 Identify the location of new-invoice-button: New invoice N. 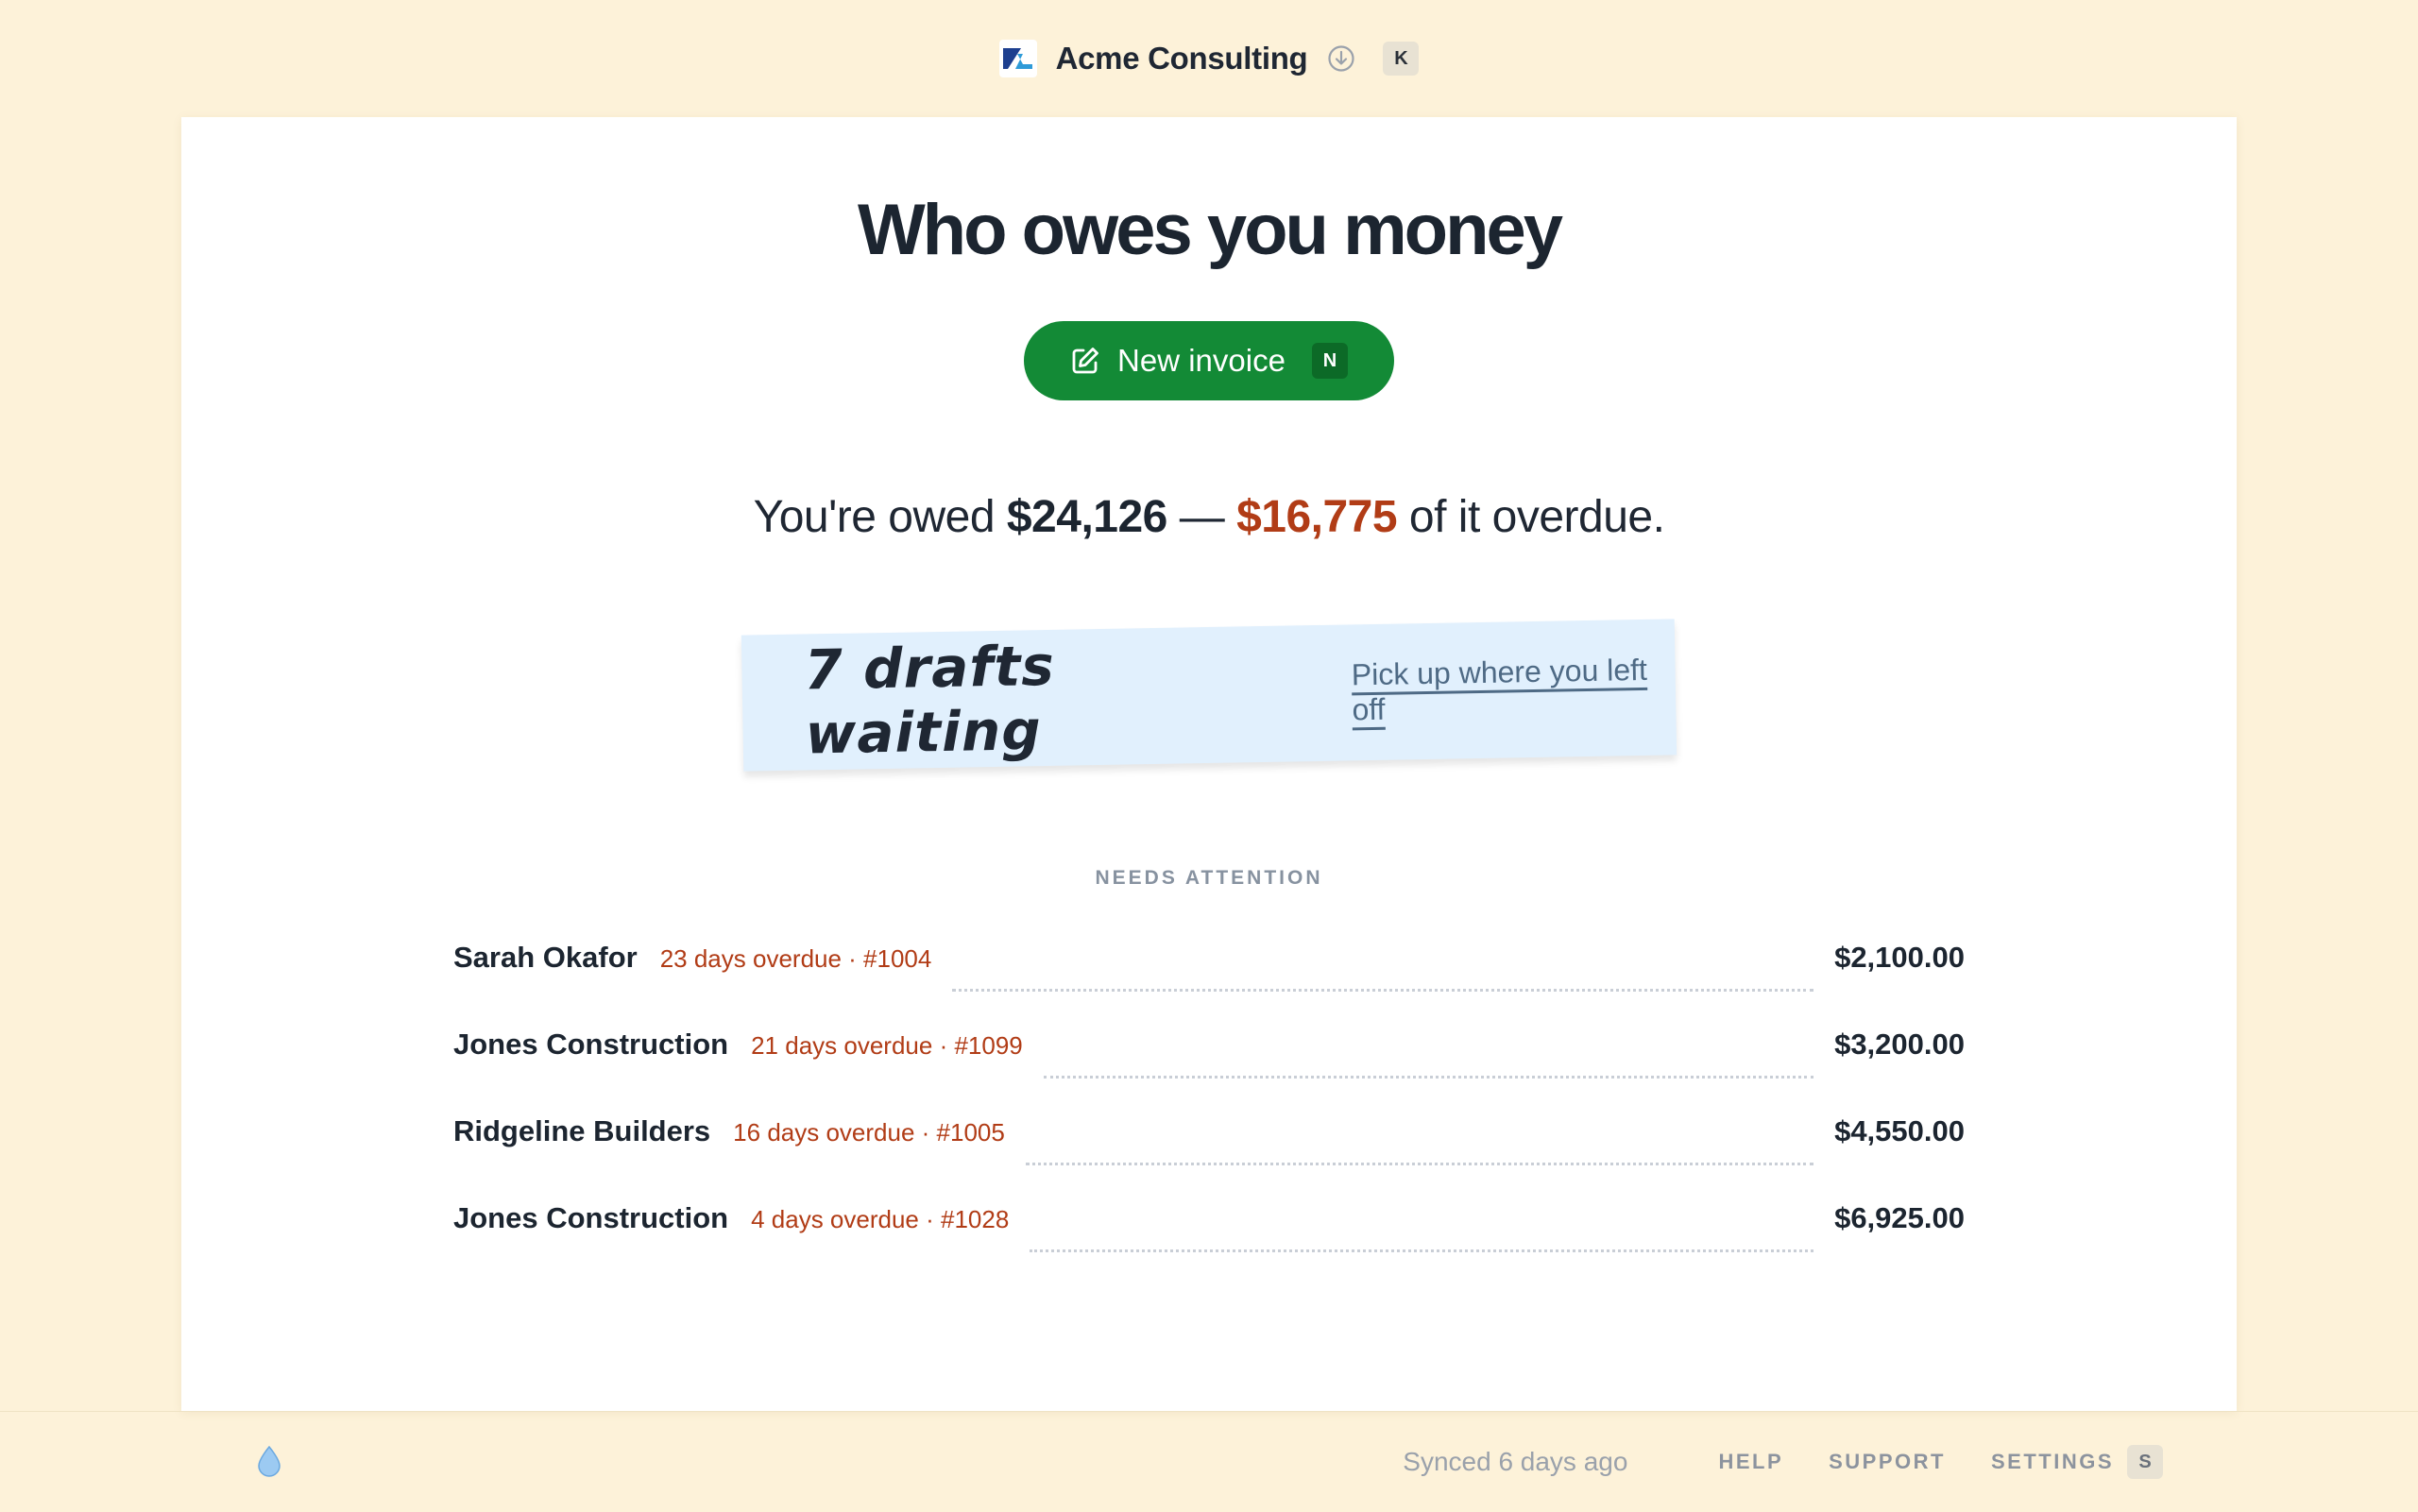
(1209, 360).